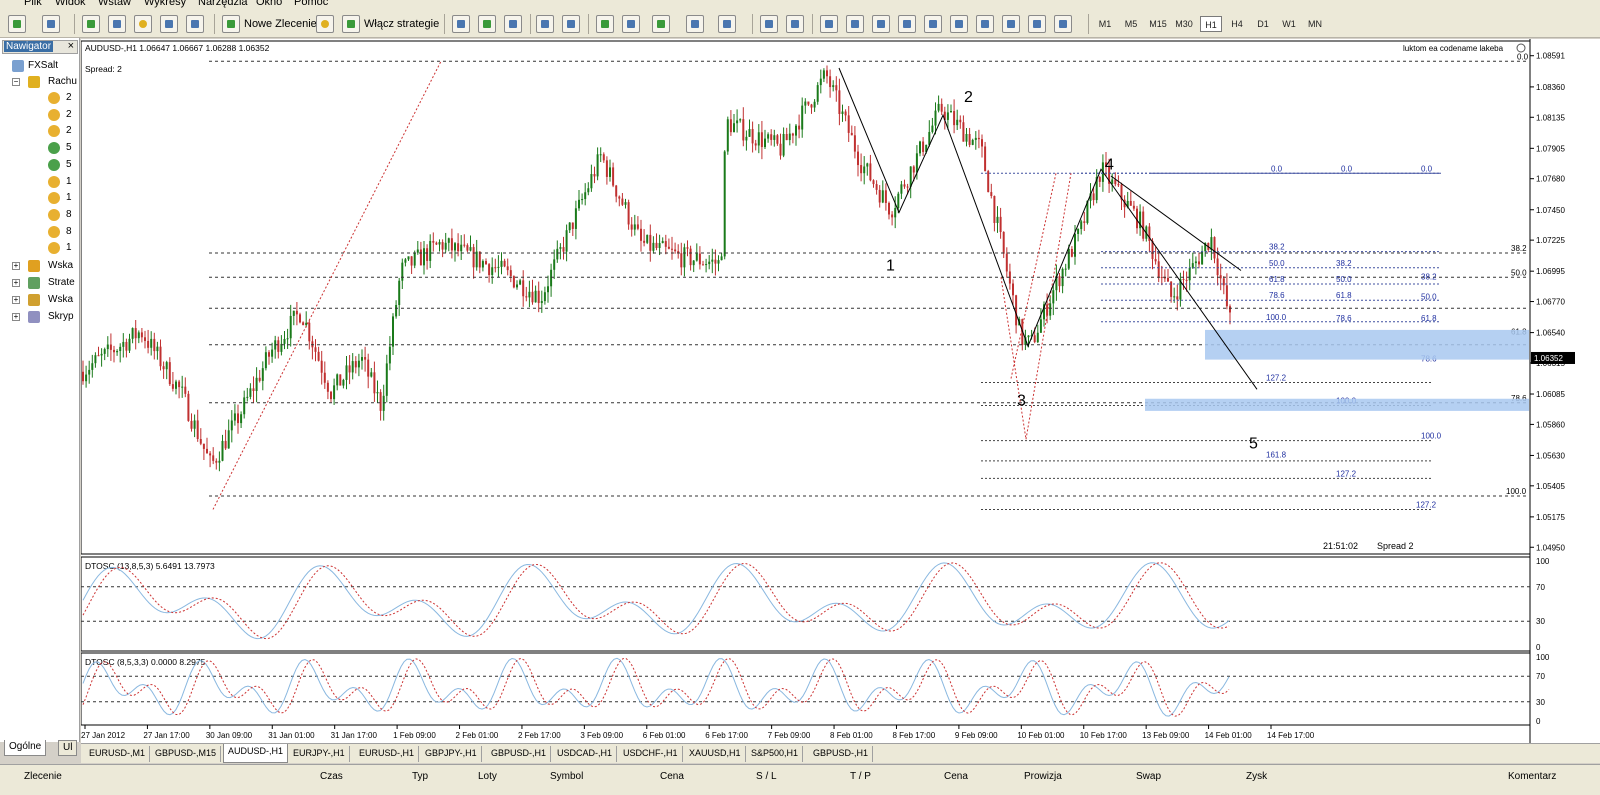 Image resolution: width=1600 pixels, height=795 pixels. Describe the element at coordinates (25, 748) in the screenshot. I see `tab-general: Ogólne` at that location.